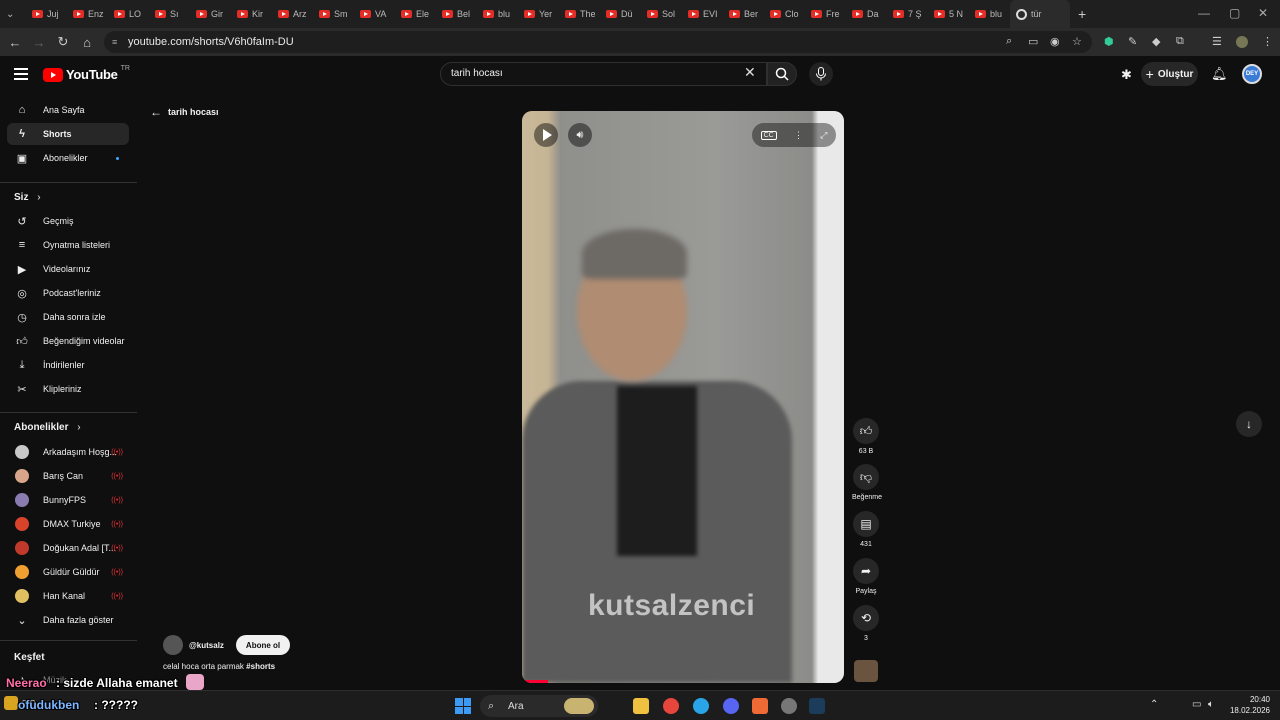 This screenshot has width=1280, height=720. What do you see at coordinates (128, 14) in the screenshot?
I see `browser-tab: LO` at bounding box center [128, 14].